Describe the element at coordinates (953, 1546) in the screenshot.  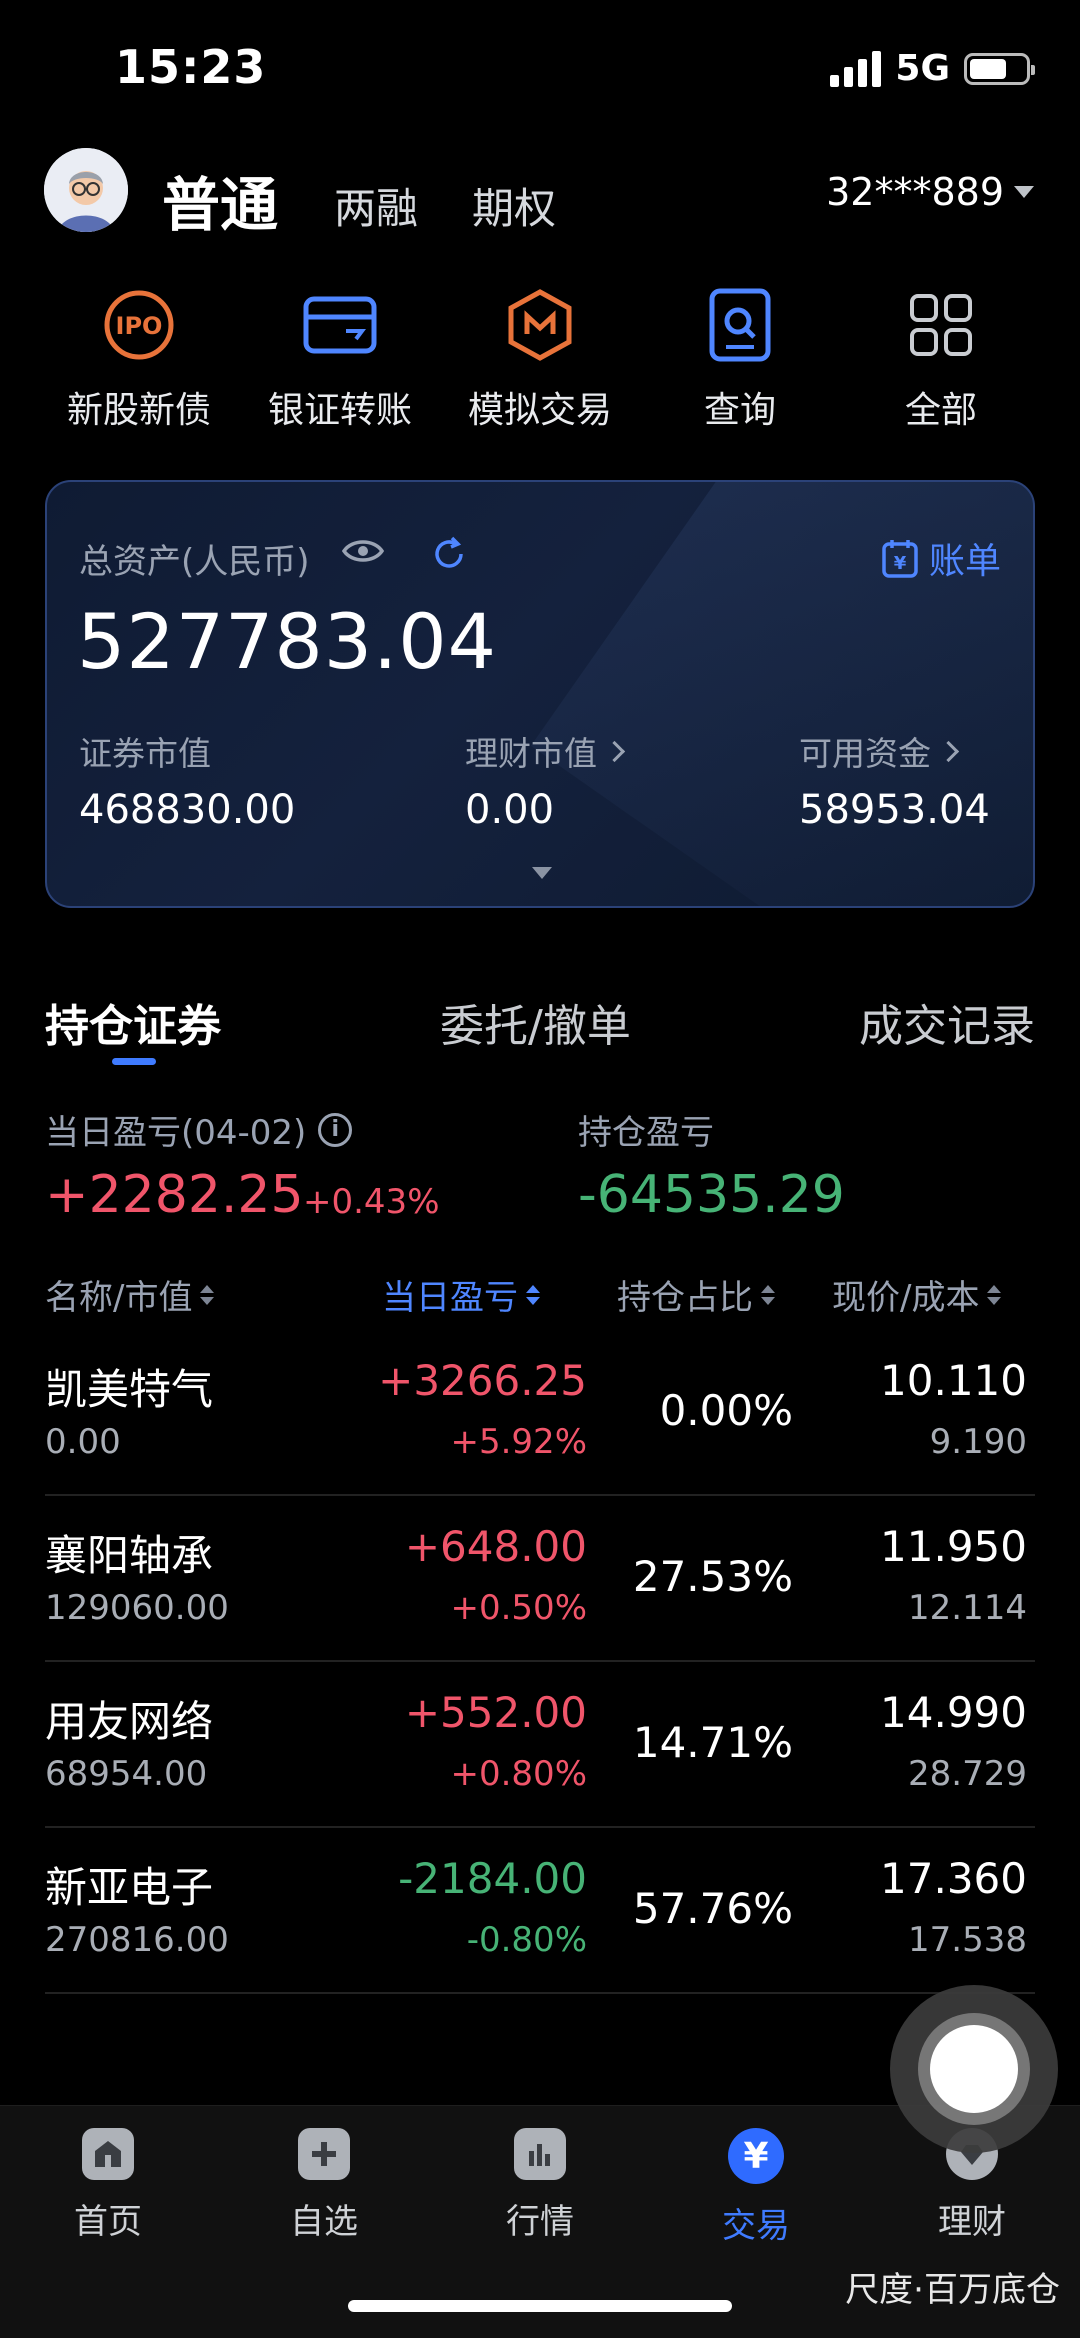
I see `current-price: 11.950` at that location.